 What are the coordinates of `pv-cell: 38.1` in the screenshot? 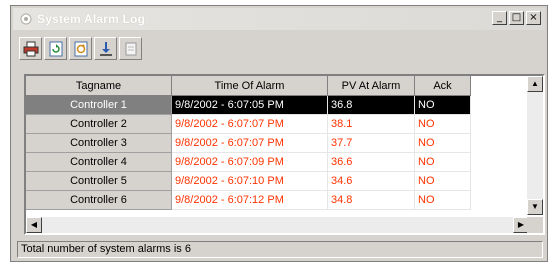 It's located at (371, 124).